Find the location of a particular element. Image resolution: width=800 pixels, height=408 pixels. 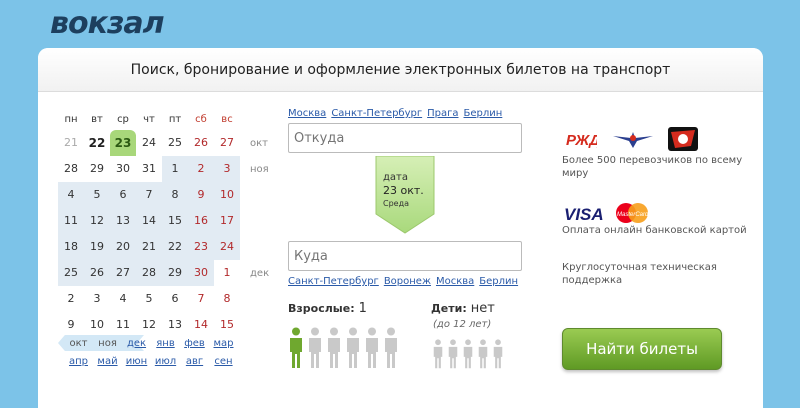

to-quick-links: Санкт-Петербург Воронеж Москва Берлин is located at coordinates (405, 281).